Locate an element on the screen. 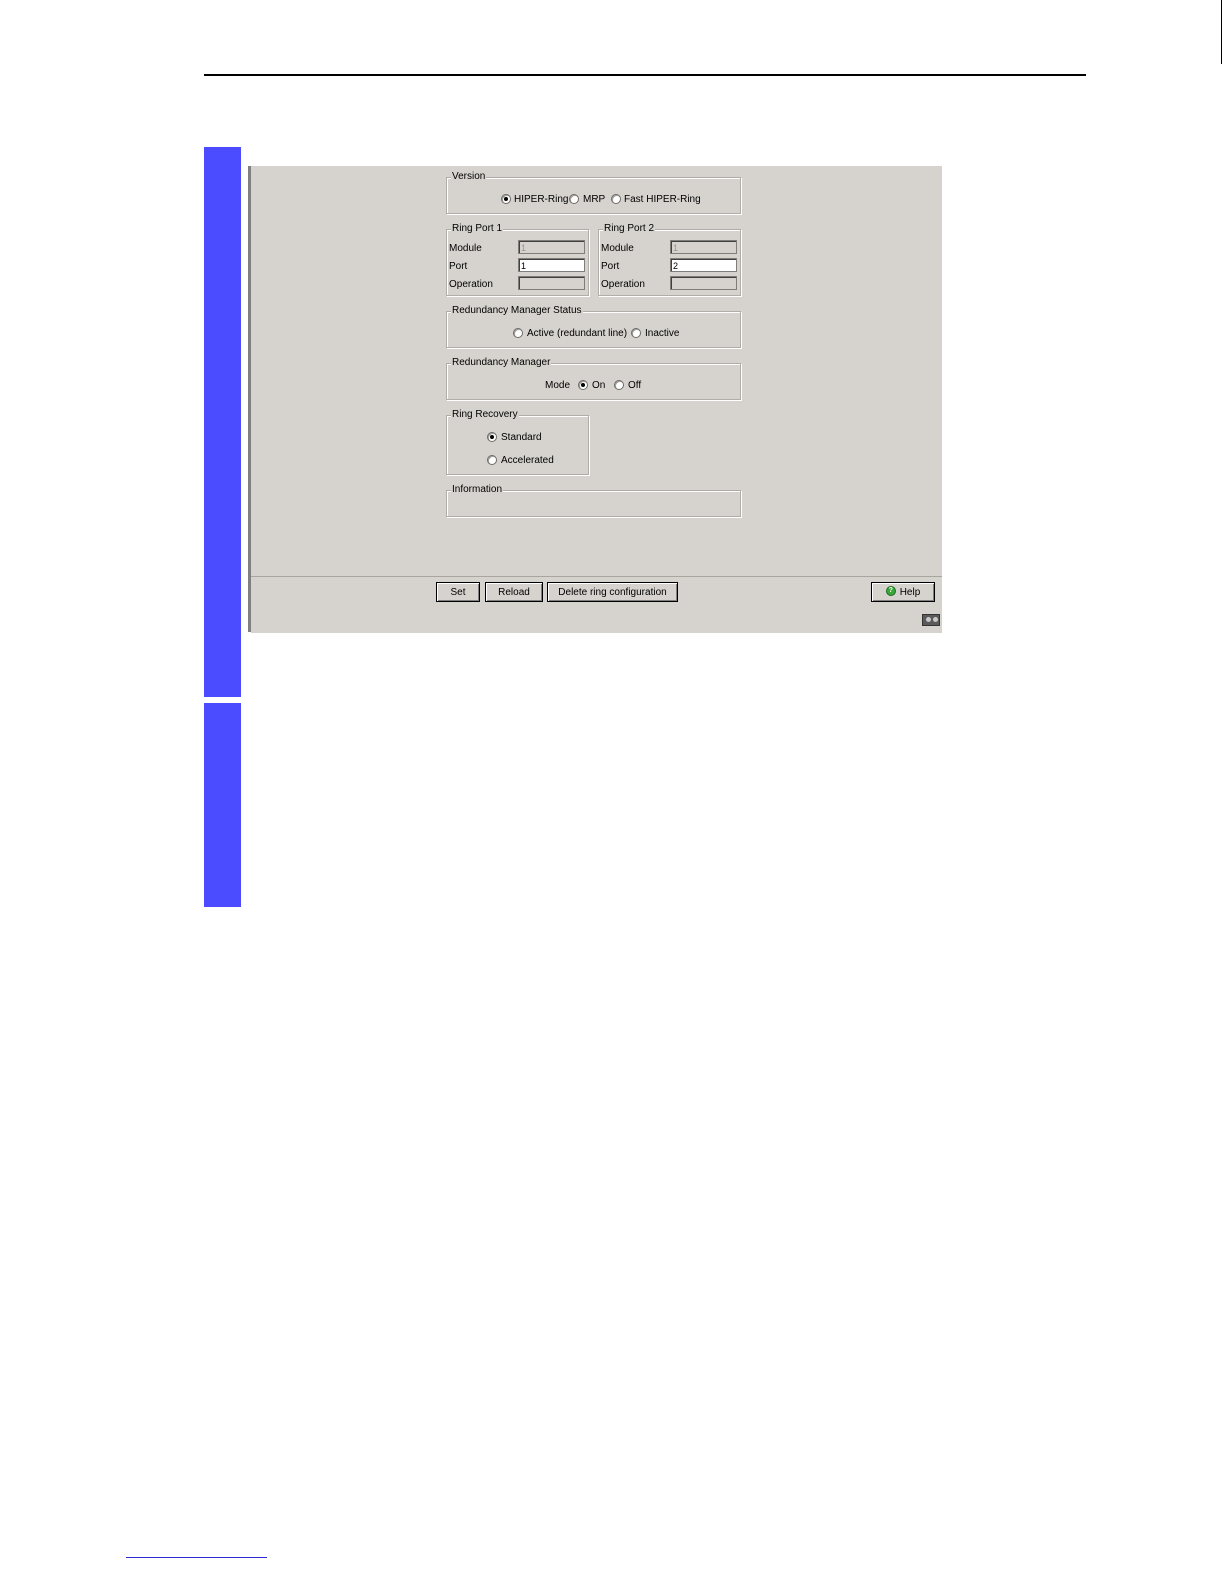 The height and width of the screenshot is (1584, 1224). accelerated-radio is located at coordinates (492, 460).